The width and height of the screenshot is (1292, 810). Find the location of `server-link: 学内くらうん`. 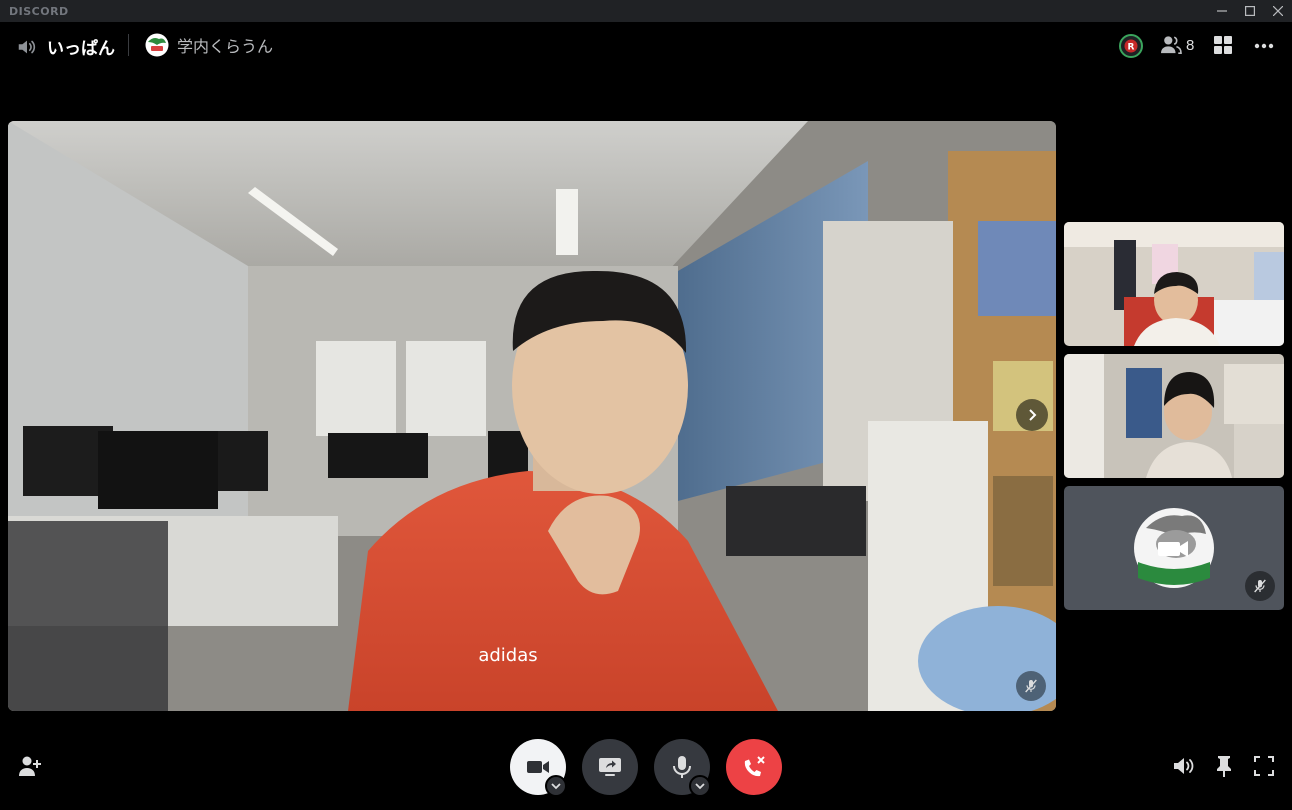

server-link: 学内くらうん is located at coordinates (209, 45).